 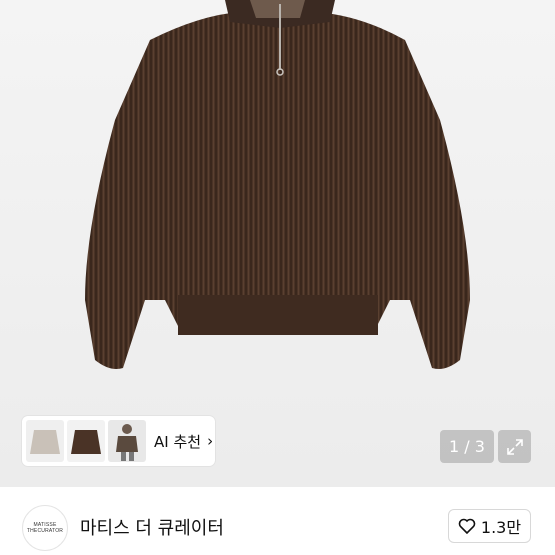 I want to click on expand-icon, so click(x=514, y=446).